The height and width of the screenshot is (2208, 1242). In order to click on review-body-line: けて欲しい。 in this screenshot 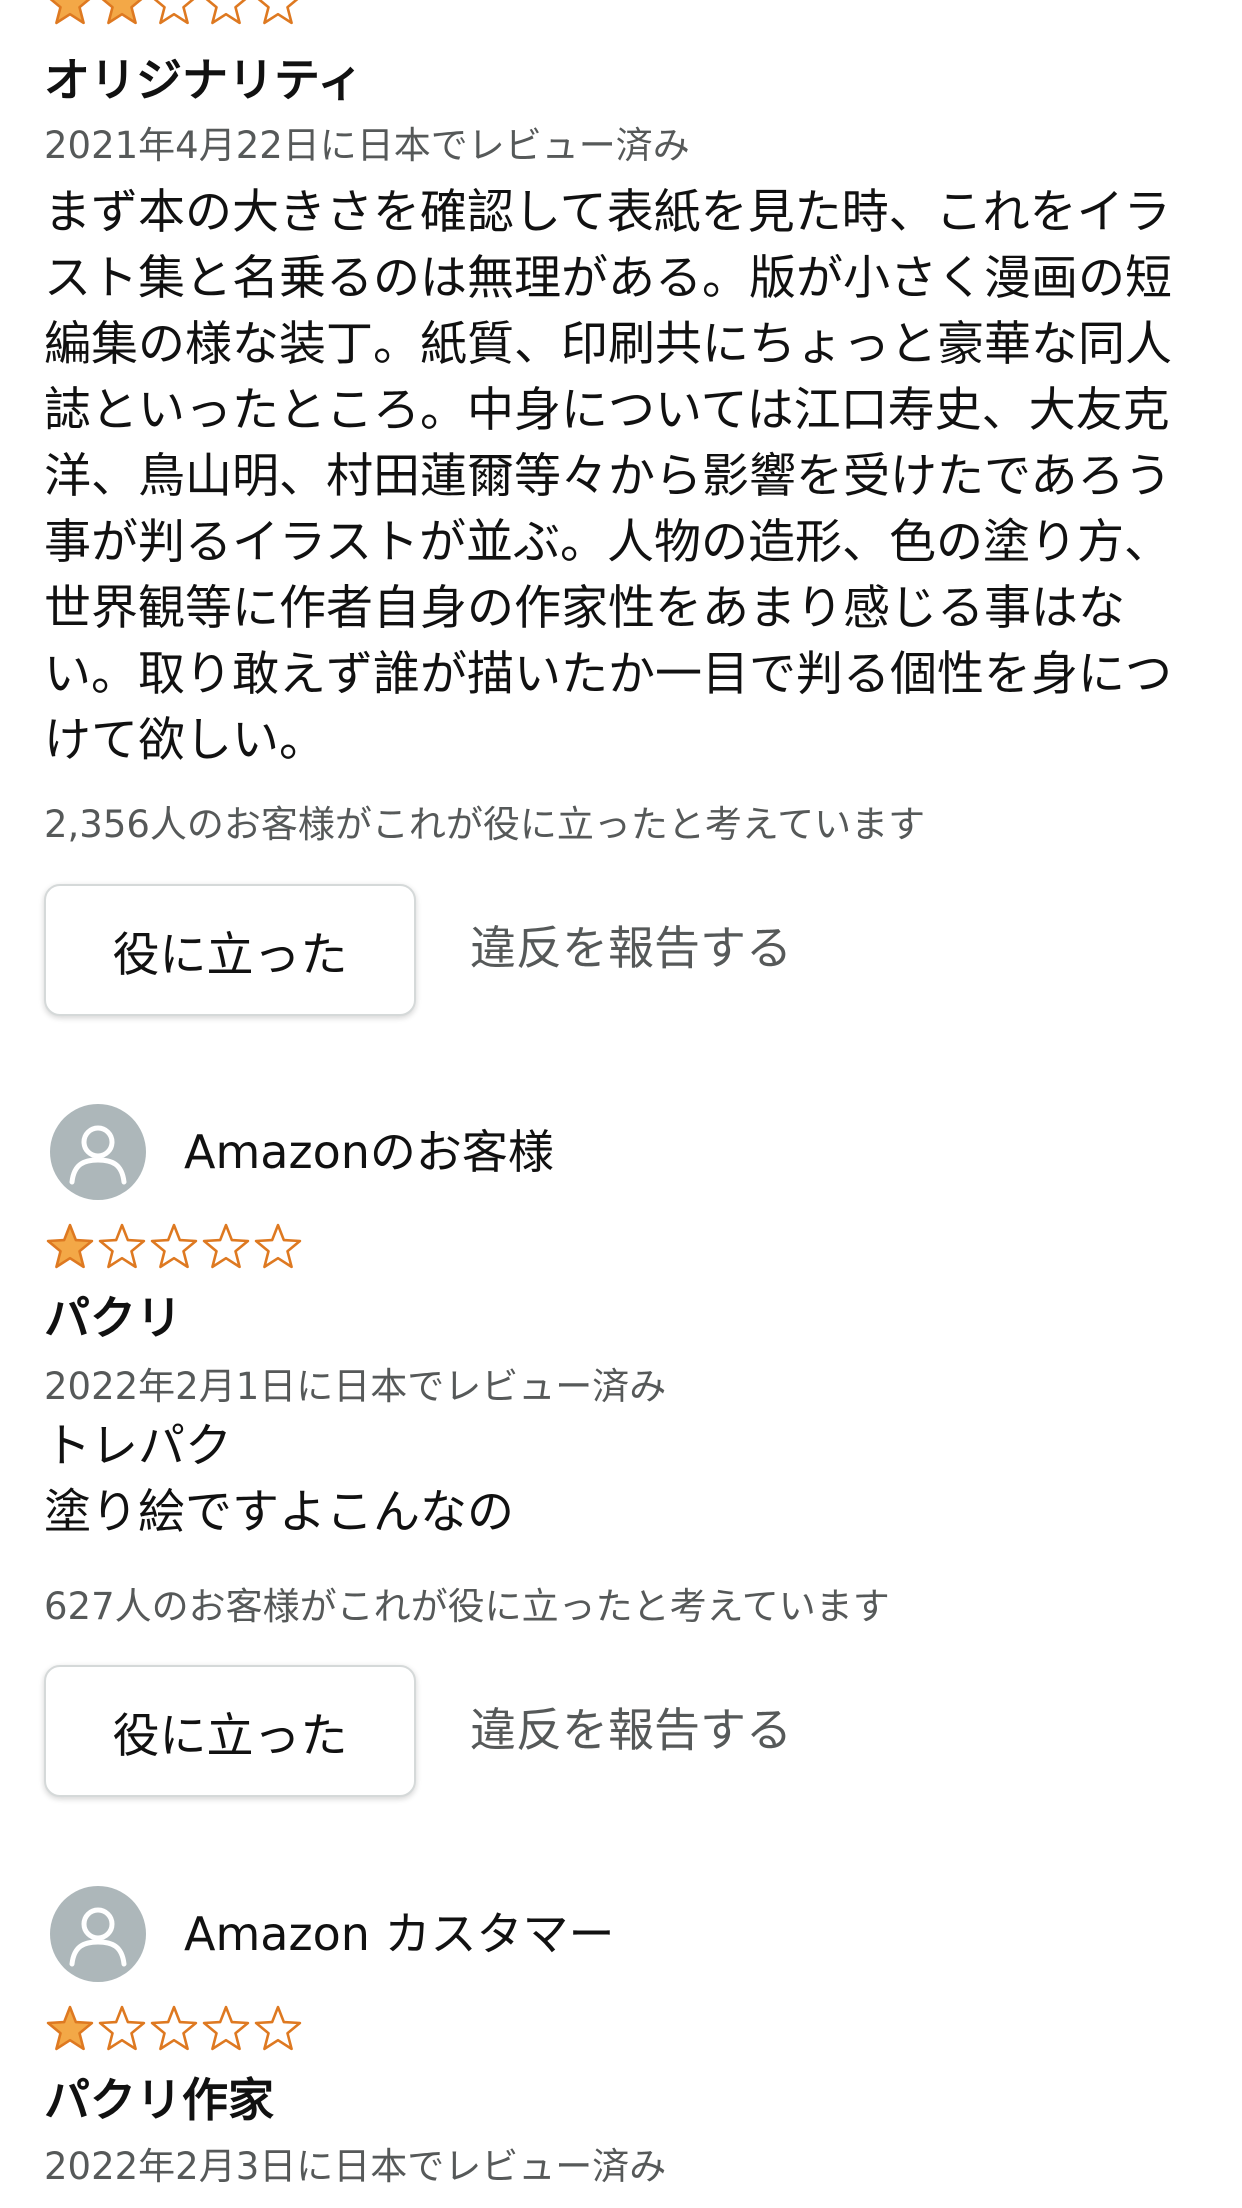, I will do `click(185, 740)`.